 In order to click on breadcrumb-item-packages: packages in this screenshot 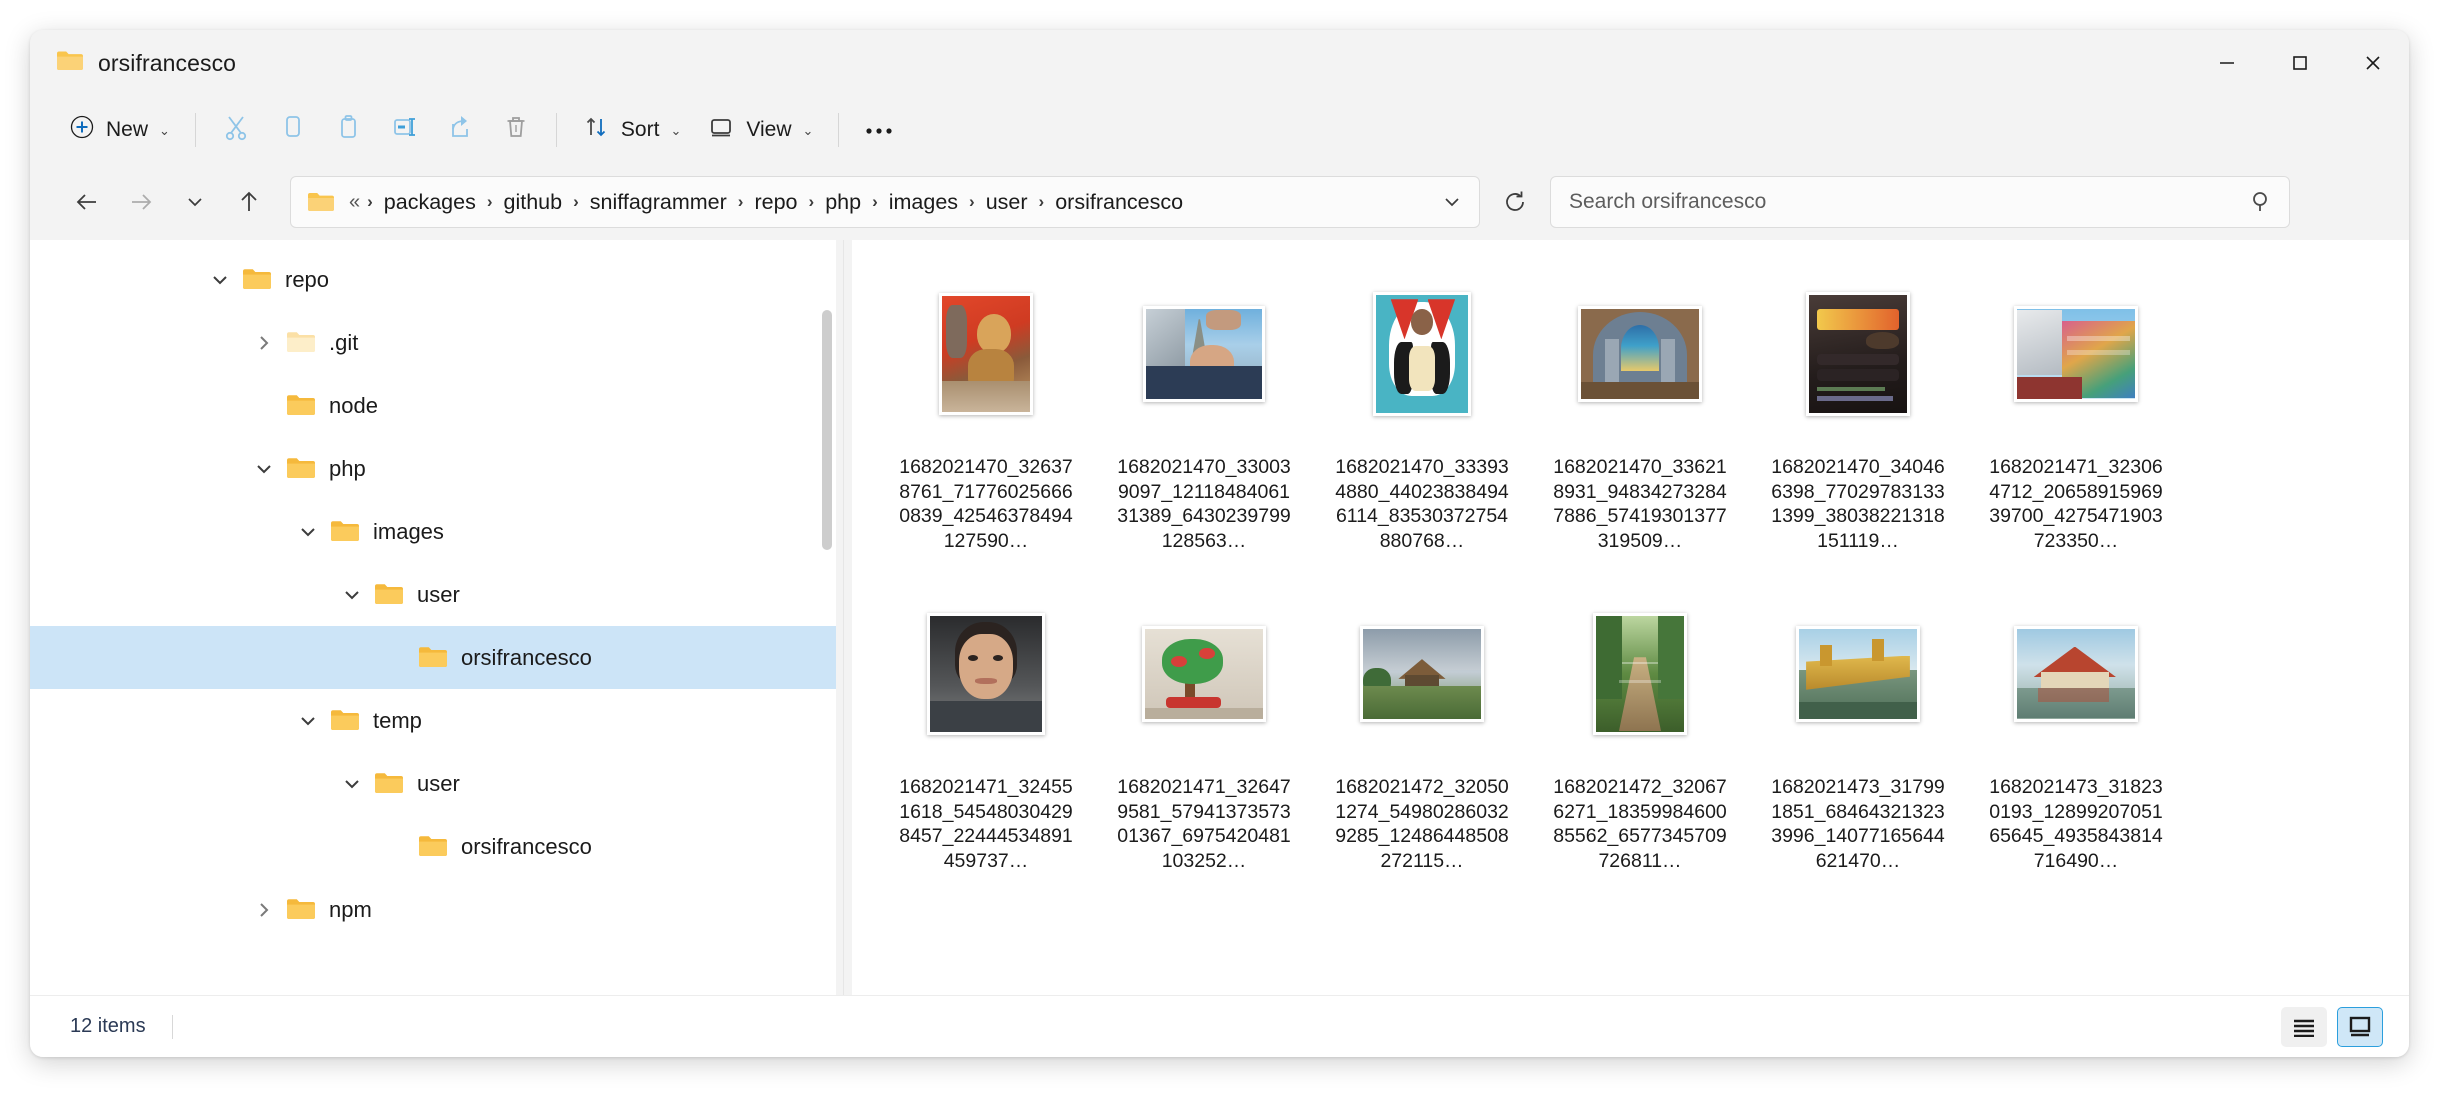, I will do `click(430, 202)`.